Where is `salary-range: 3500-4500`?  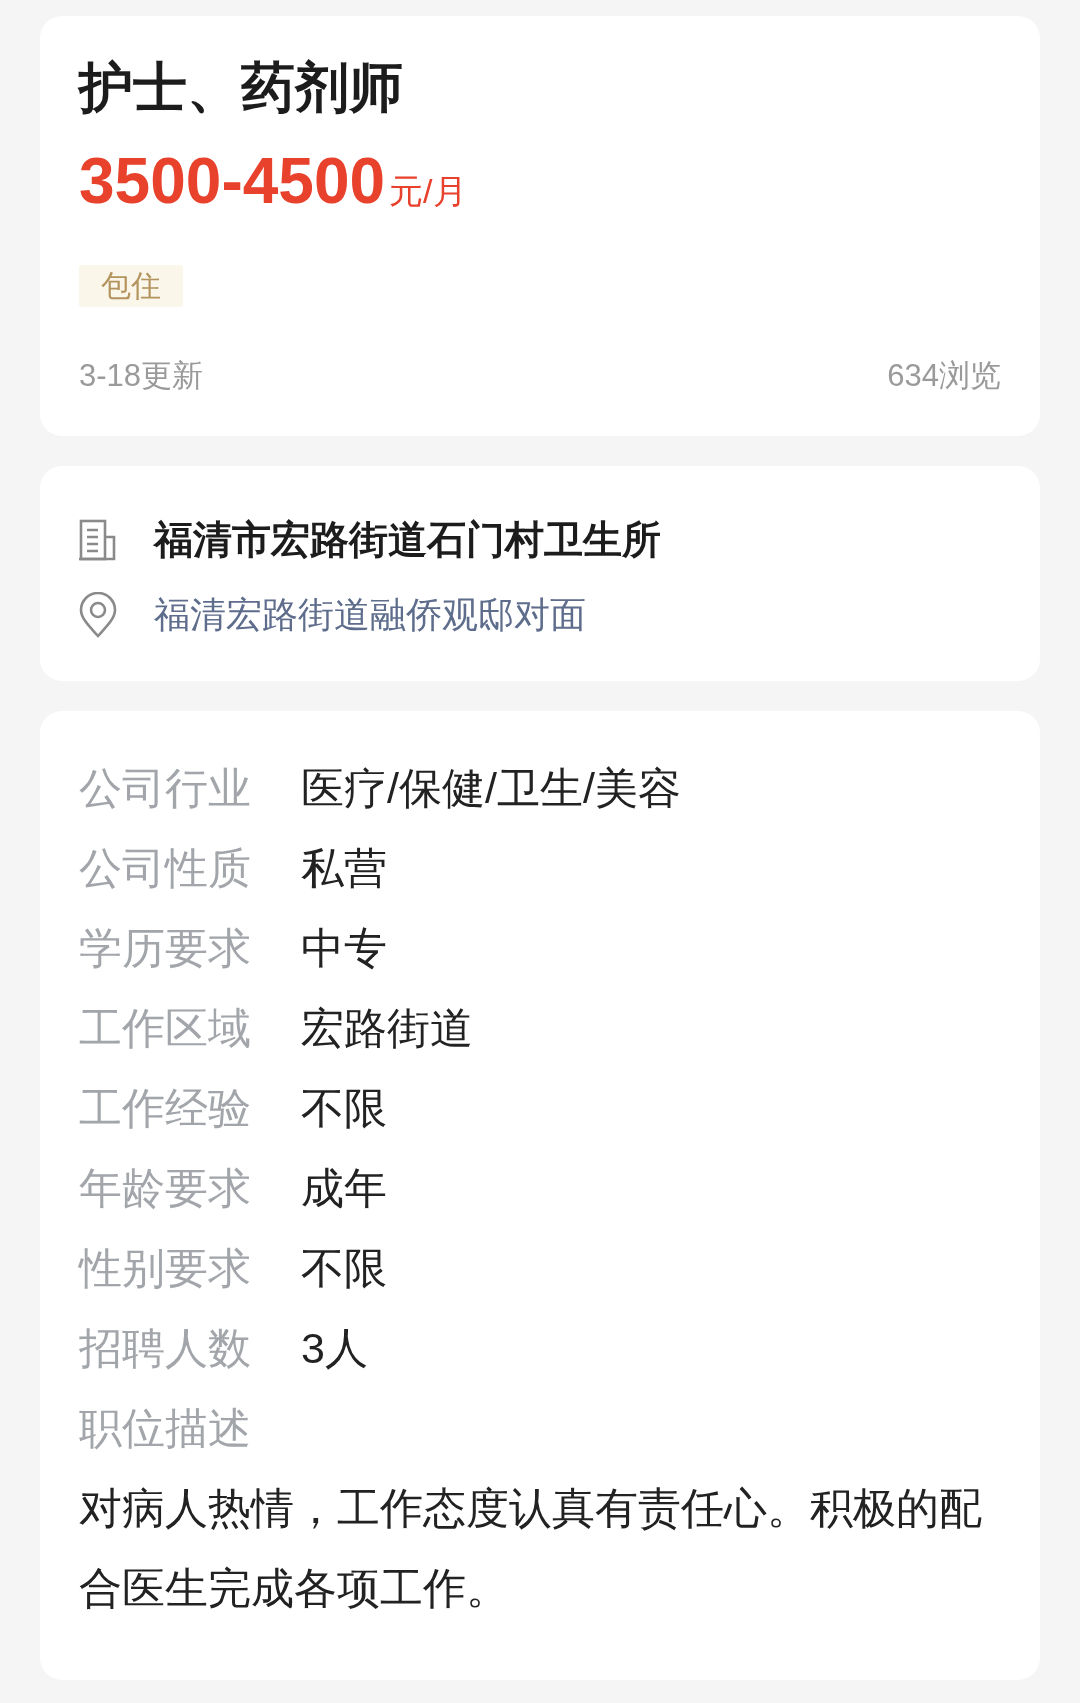
salary-range: 3500-4500 is located at coordinates (232, 181).